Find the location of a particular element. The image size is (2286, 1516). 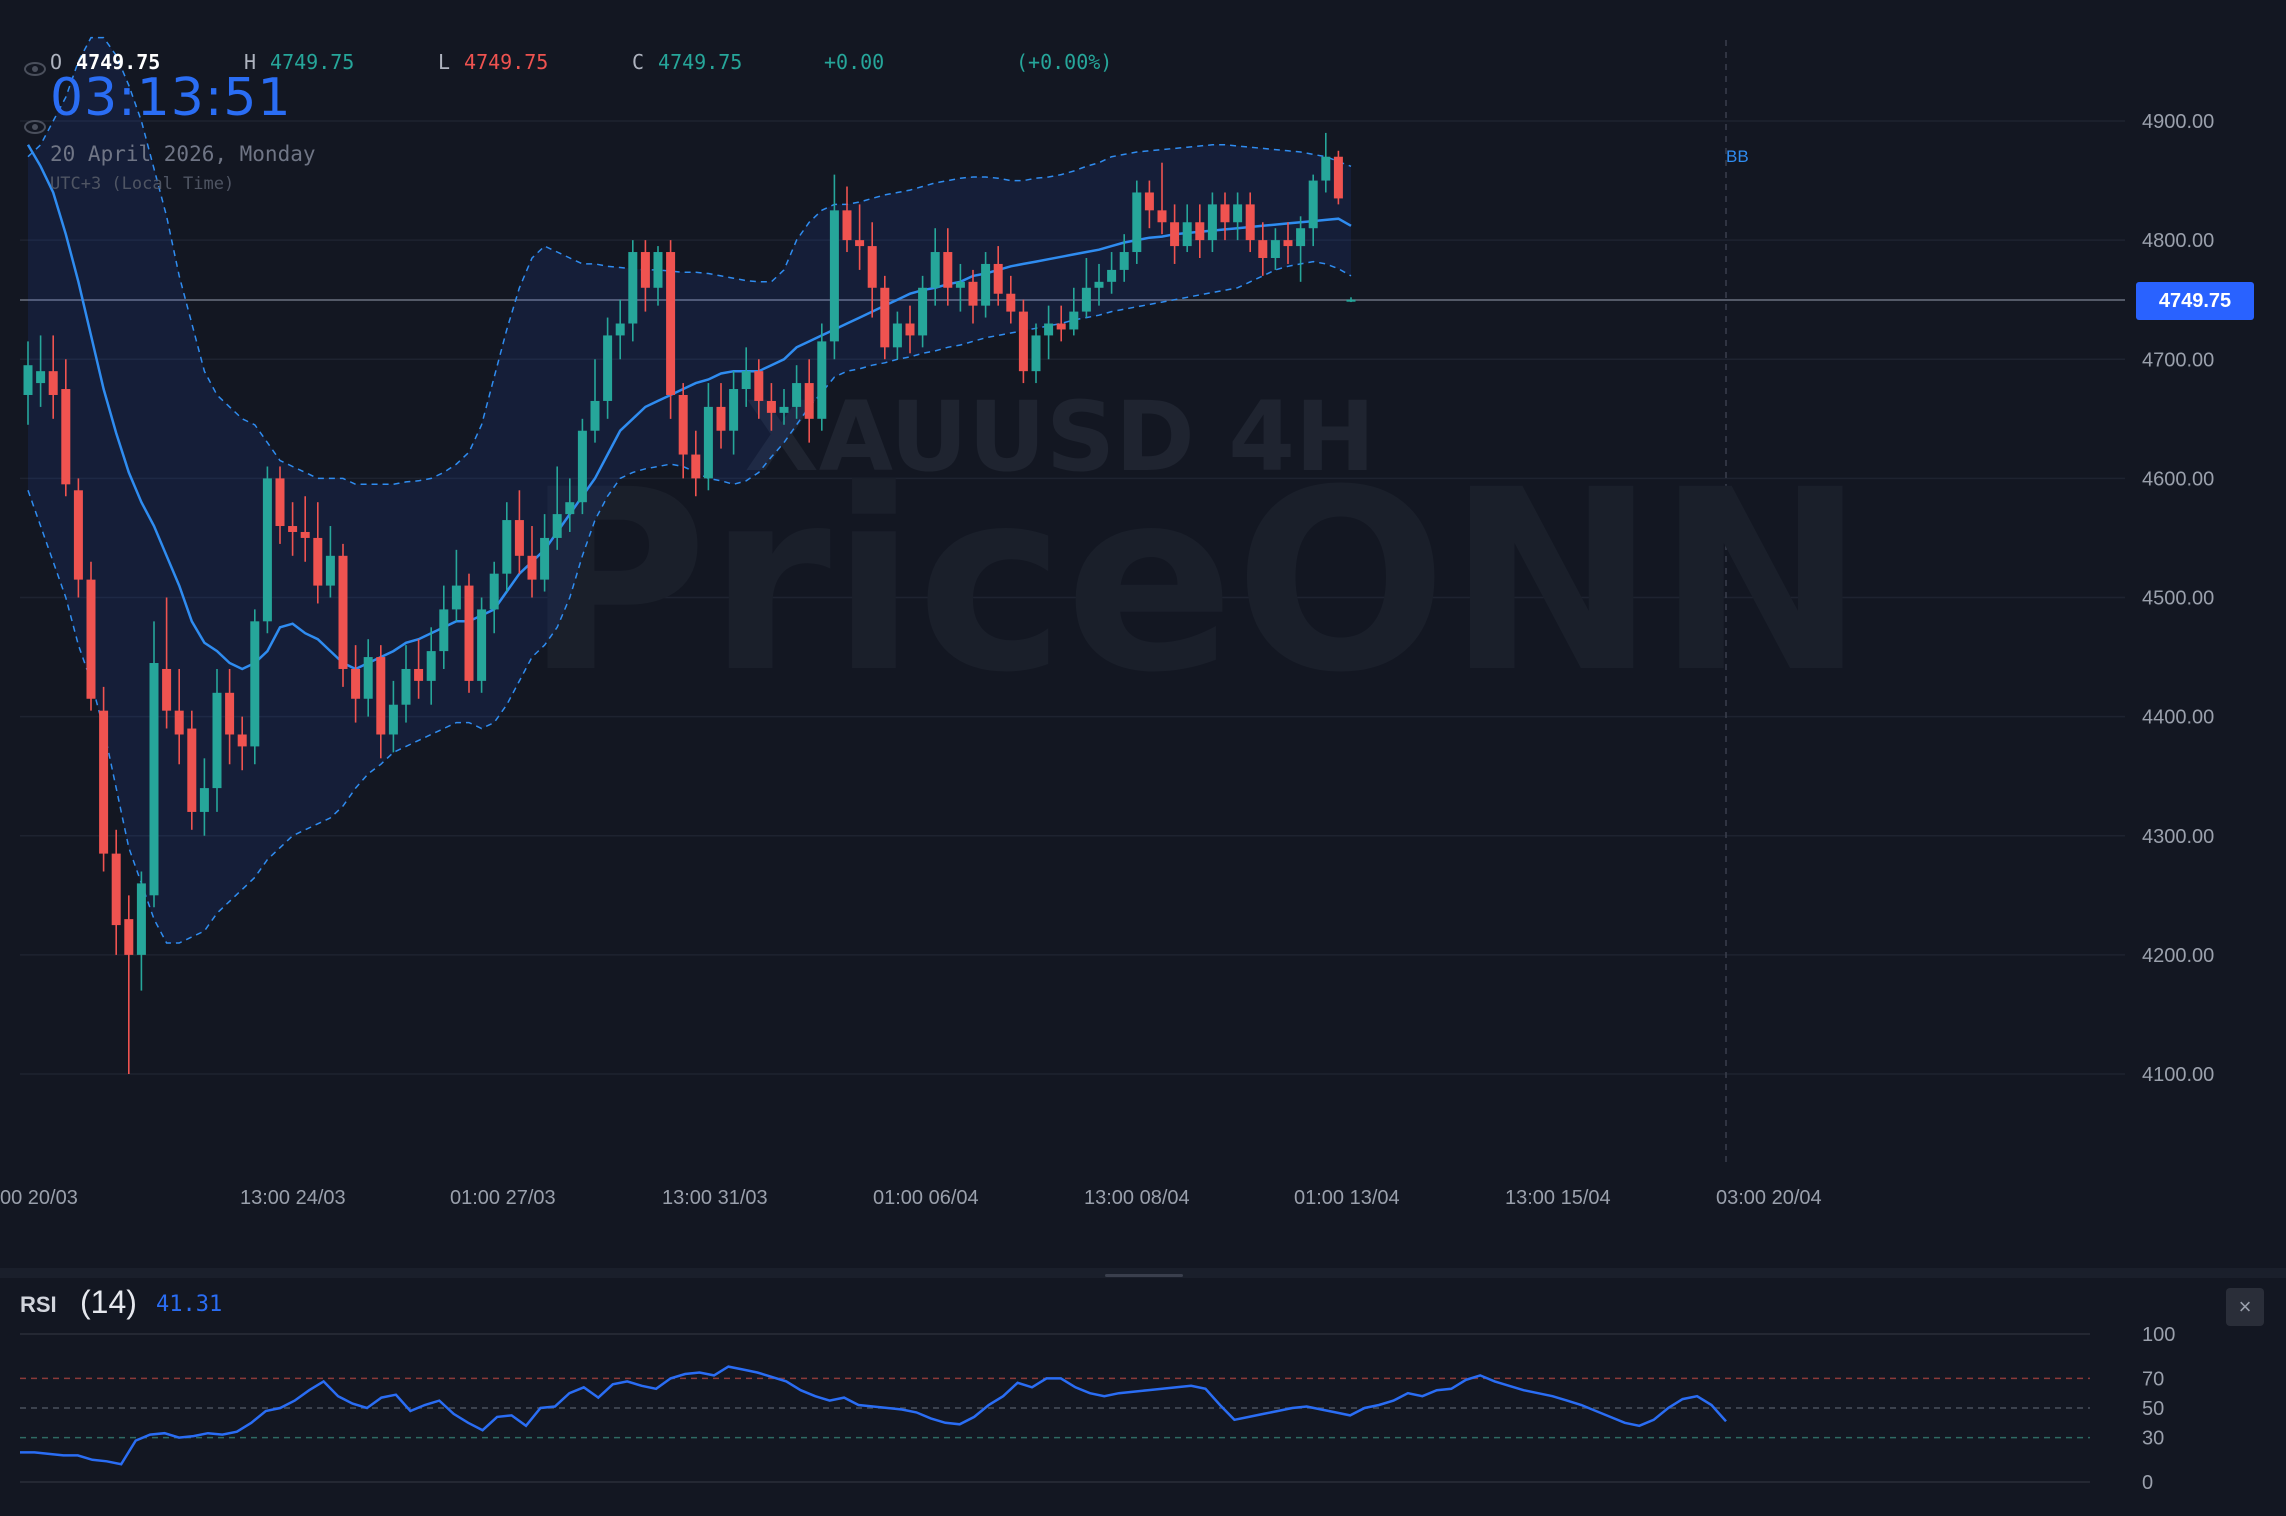

rsi-value: 41.31 is located at coordinates (189, 1304).